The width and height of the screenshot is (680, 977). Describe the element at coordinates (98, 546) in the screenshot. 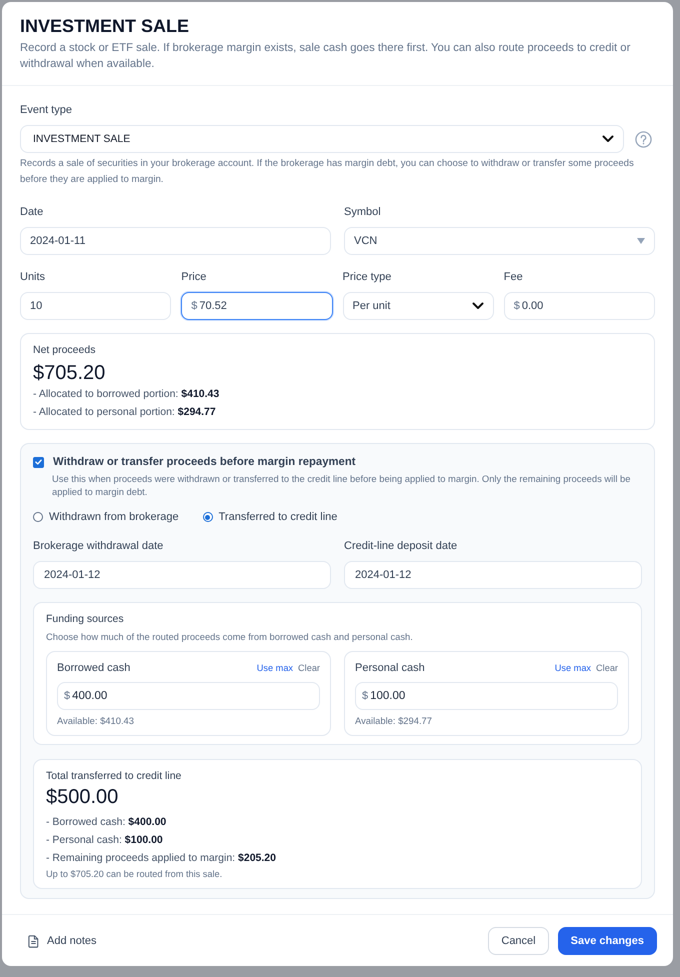

I see `field-label: Brokerage withdrawal date` at that location.